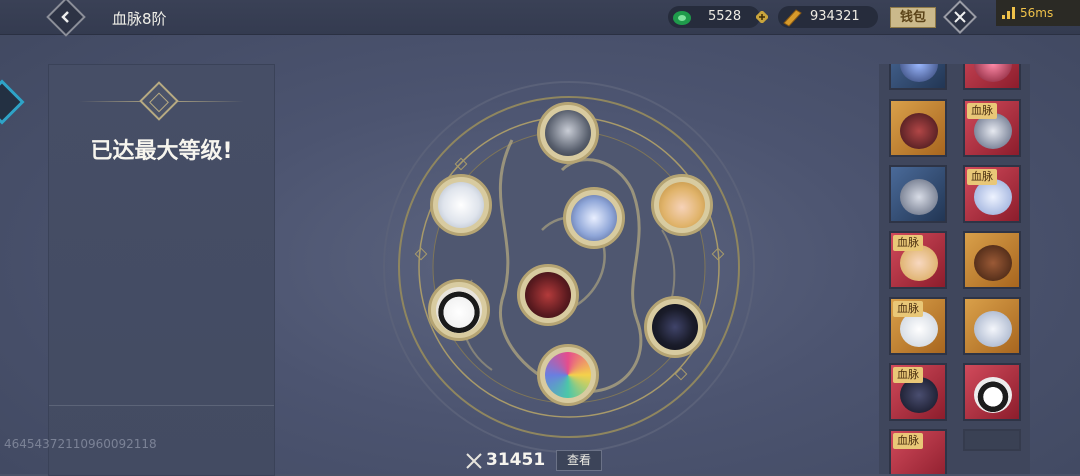 The image size is (1080, 476). Describe the element at coordinates (1008, 13) in the screenshot. I see `signal-icon` at that location.